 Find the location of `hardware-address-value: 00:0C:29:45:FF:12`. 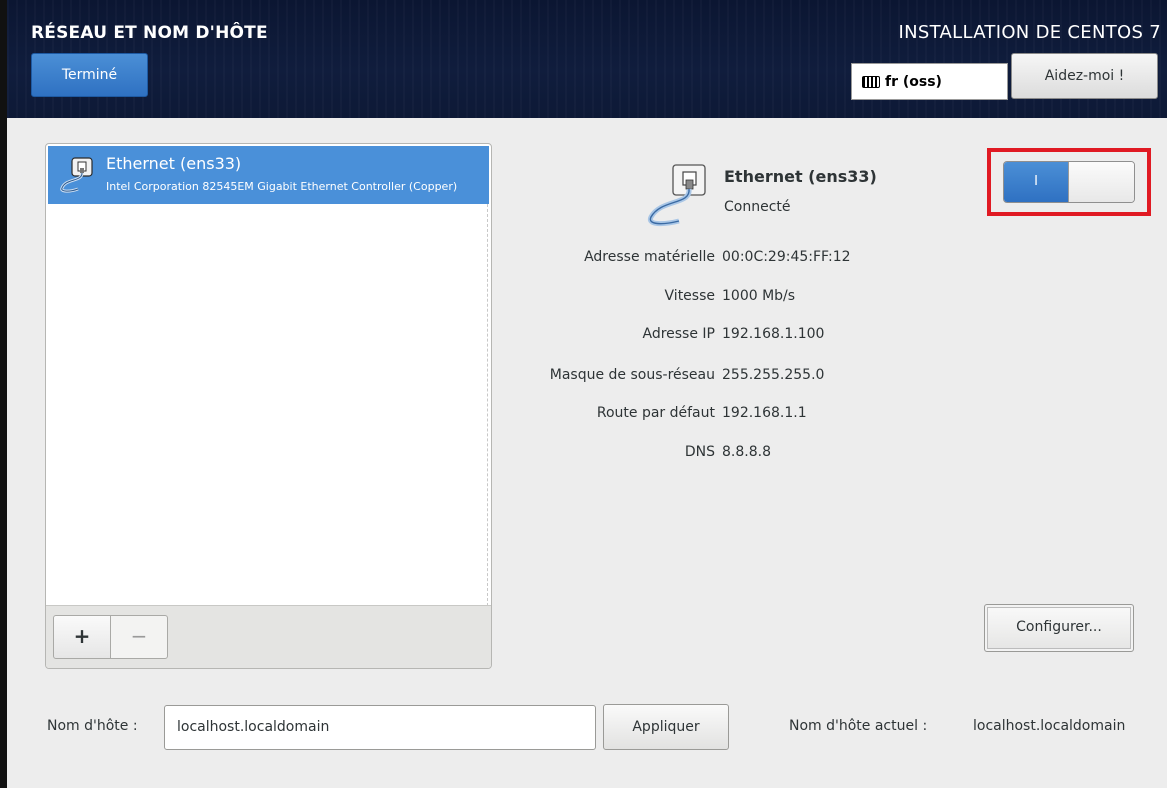

hardware-address-value: 00:0C:29:45:FF:12 is located at coordinates (786, 257).